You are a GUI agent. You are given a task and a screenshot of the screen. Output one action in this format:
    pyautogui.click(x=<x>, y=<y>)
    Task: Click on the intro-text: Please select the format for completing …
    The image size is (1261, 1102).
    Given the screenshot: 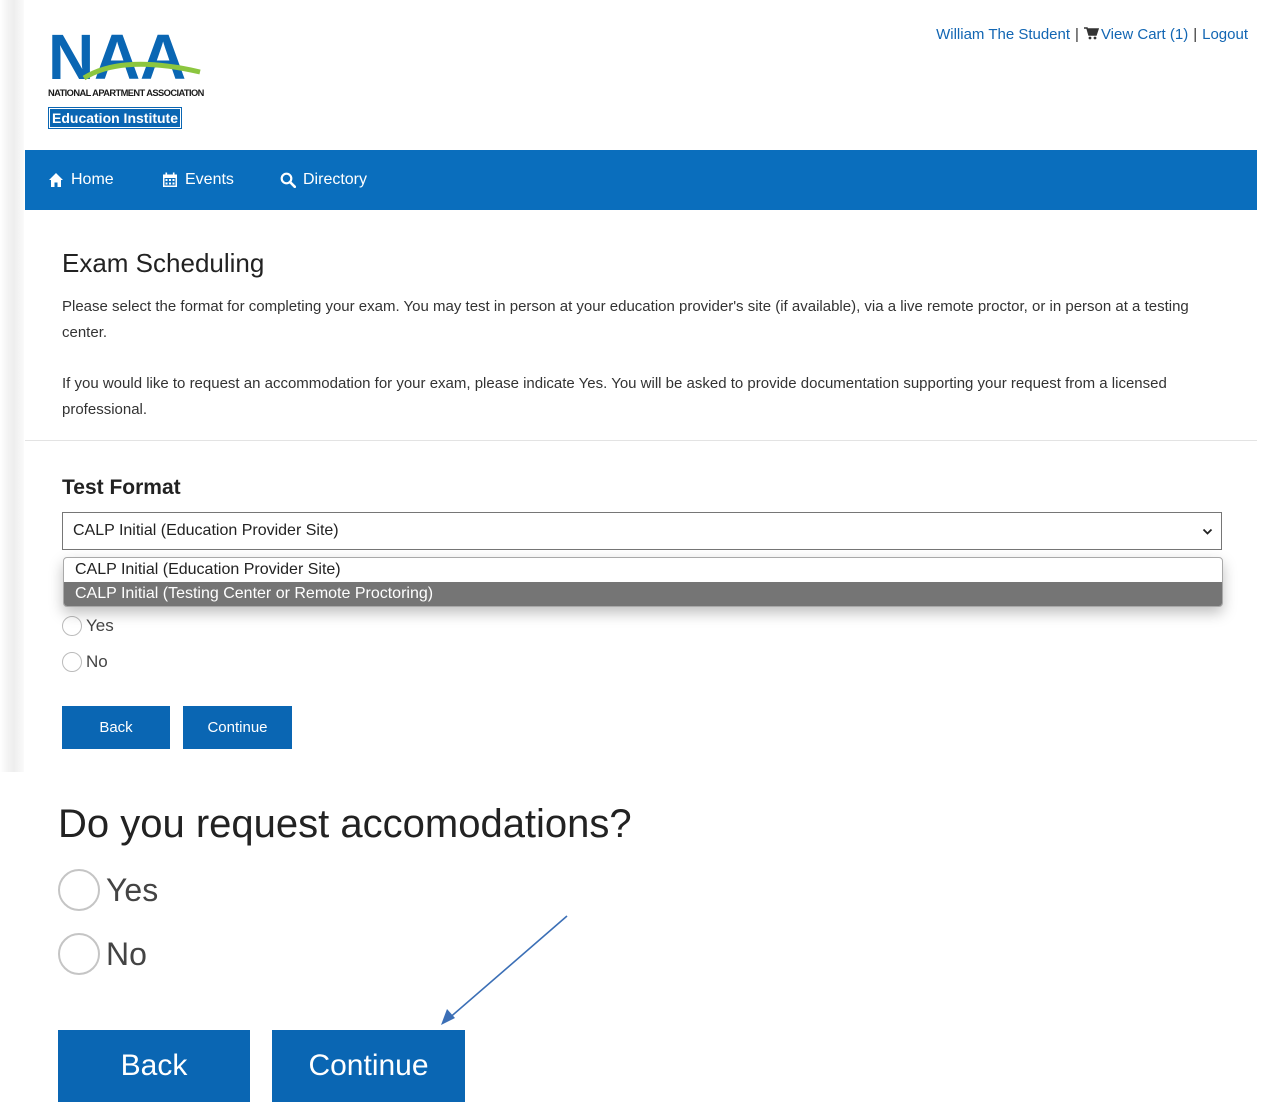 What is the action you would take?
    pyautogui.click(x=625, y=319)
    